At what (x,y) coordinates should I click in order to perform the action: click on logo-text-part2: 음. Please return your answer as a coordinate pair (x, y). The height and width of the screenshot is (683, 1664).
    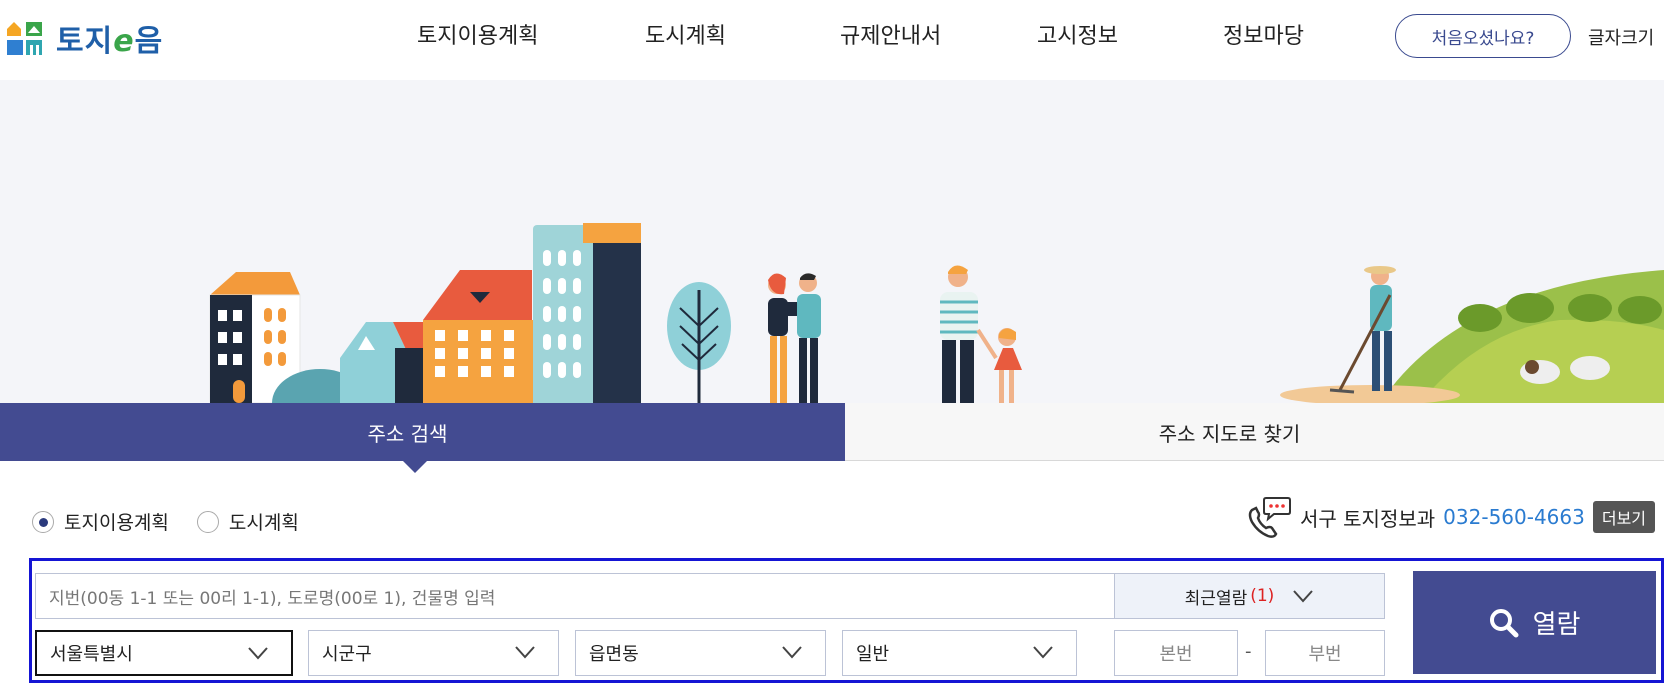
    Looking at the image, I should click on (149, 41).